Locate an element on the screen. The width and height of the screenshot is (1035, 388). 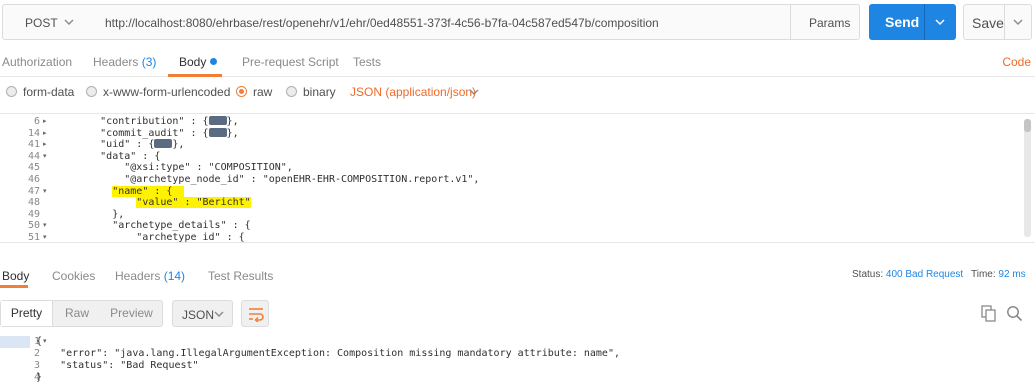
response-line-number: 1 is located at coordinates (36, 341).